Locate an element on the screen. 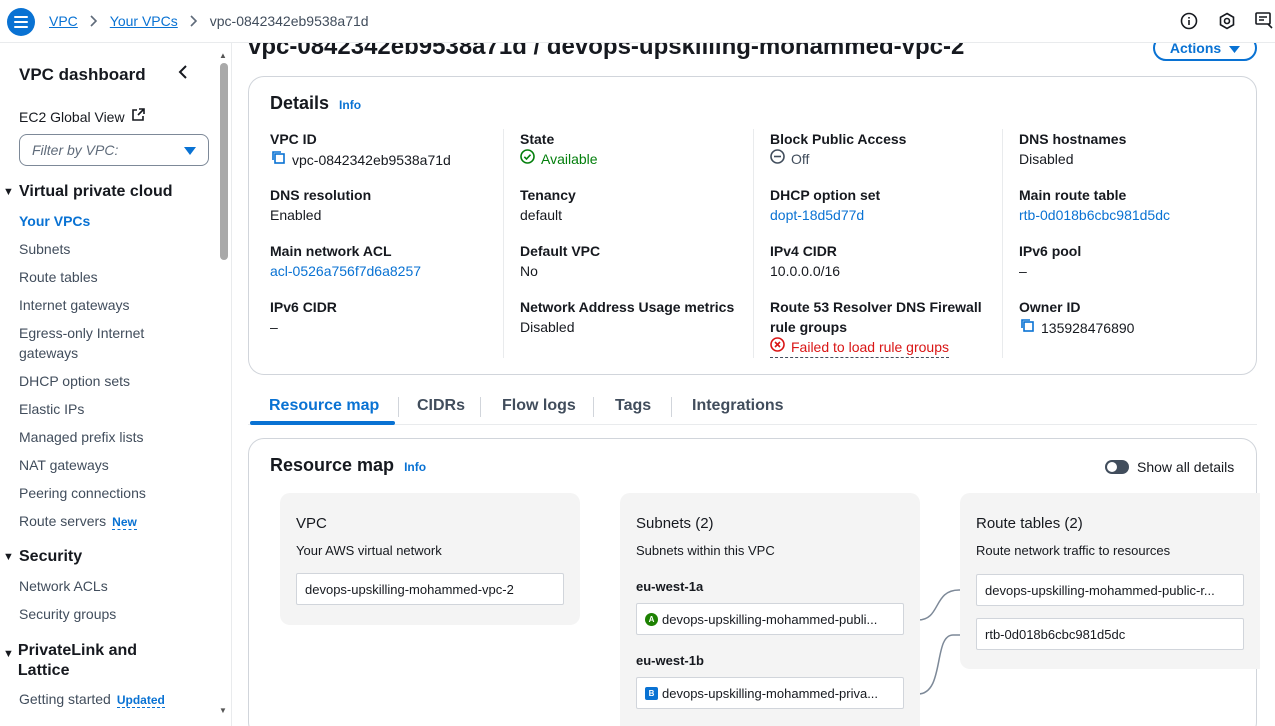 Image resolution: width=1275 pixels, height=726 pixels. collapse-sidebar-icon is located at coordinates (183, 73).